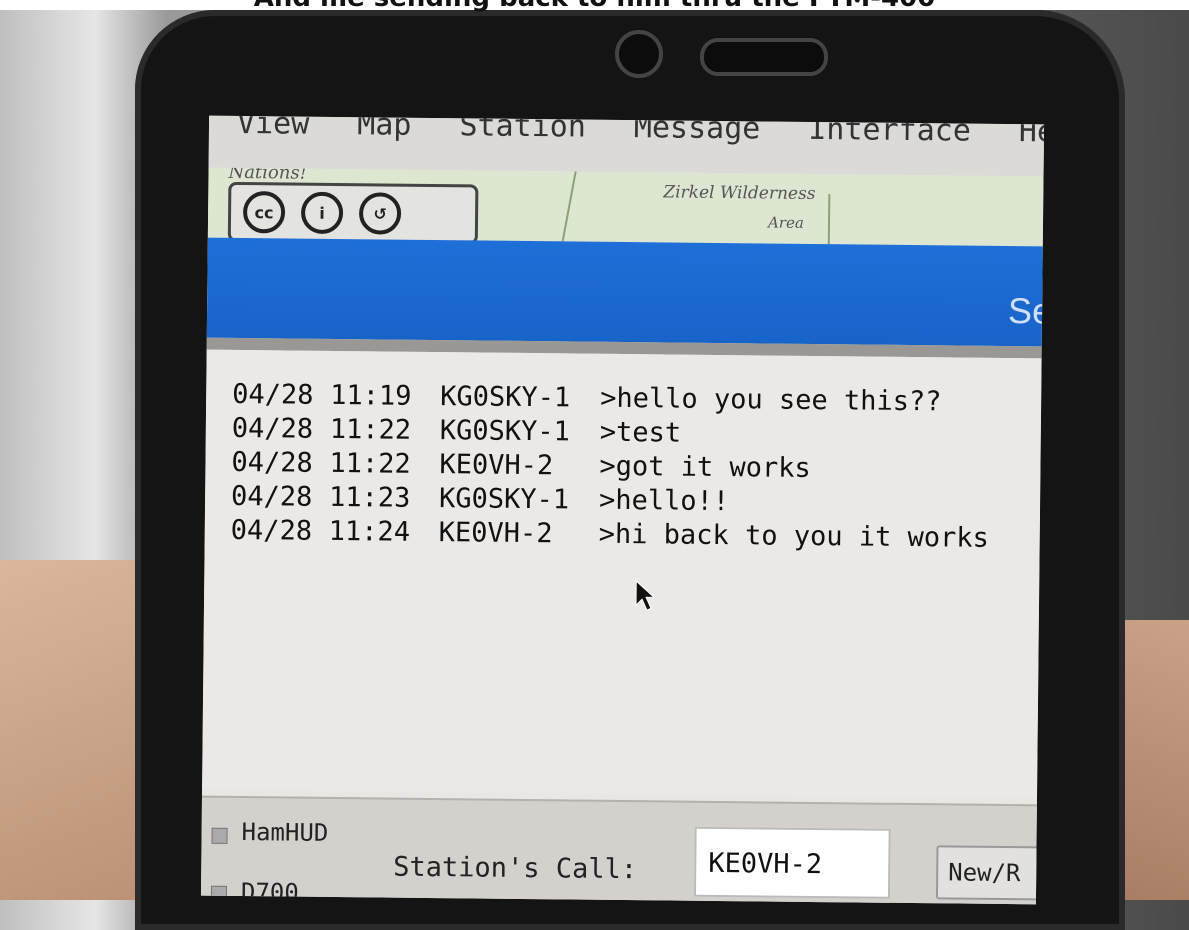  What do you see at coordinates (522, 135) in the screenshot?
I see `menu-station: Station` at bounding box center [522, 135].